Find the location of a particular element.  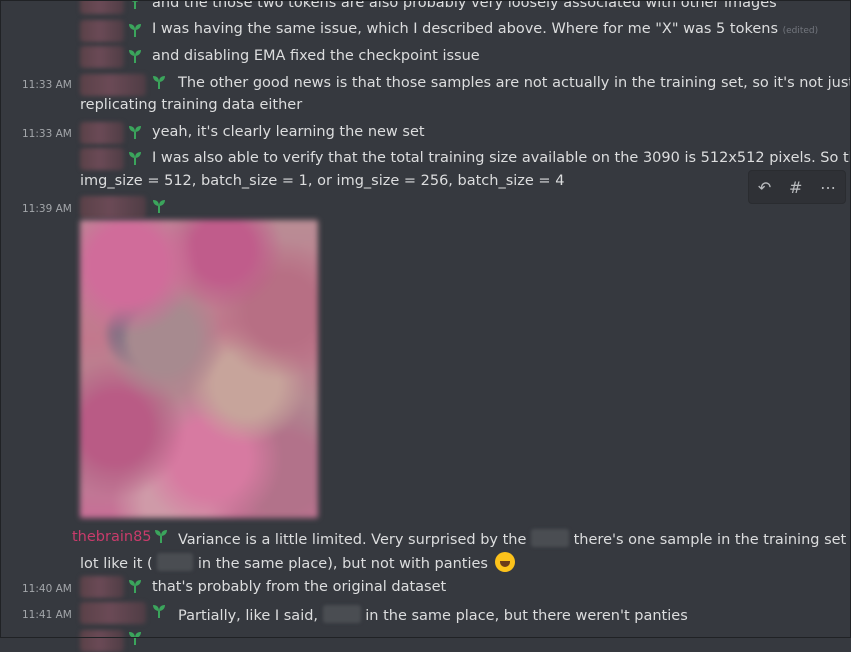

timestamp: 11:39 AM is located at coordinates (47, 209).